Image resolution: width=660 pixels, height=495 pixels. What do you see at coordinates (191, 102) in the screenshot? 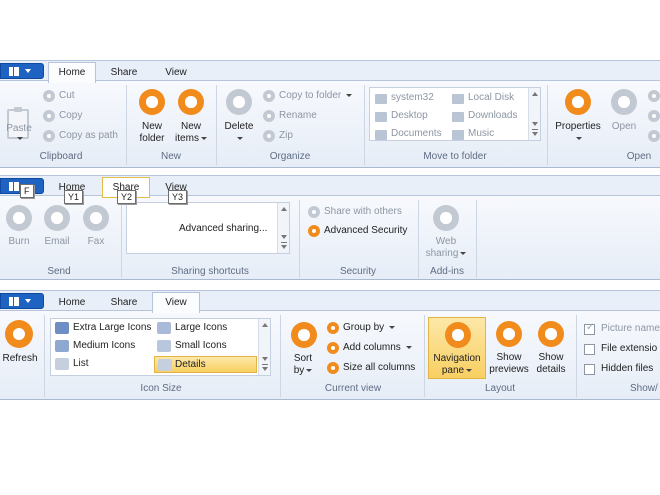
I see `new-items-icon` at bounding box center [191, 102].